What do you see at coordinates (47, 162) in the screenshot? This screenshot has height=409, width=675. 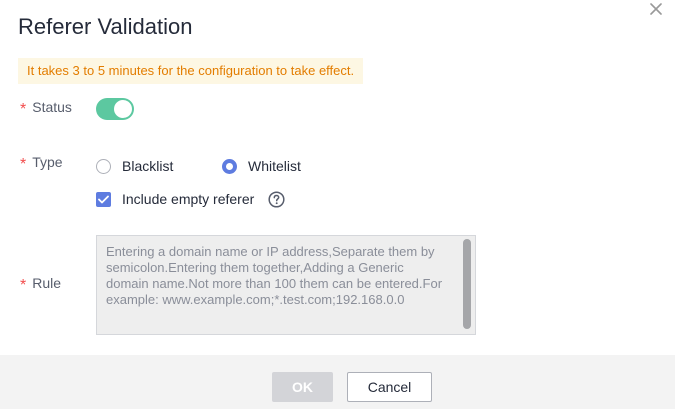 I see `type-label-text: Type` at bounding box center [47, 162].